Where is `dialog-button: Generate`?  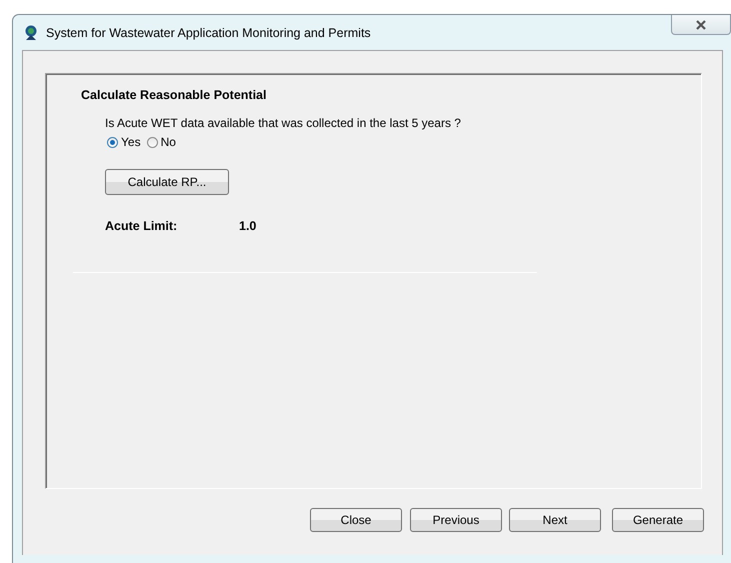
dialog-button: Generate is located at coordinates (658, 520).